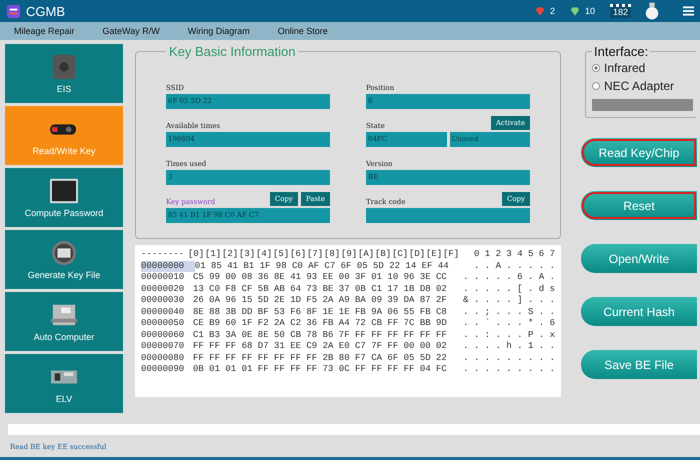 The height and width of the screenshot is (460, 700). What do you see at coordinates (589, 11) in the screenshot?
I see `counter-text: 10` at bounding box center [589, 11].